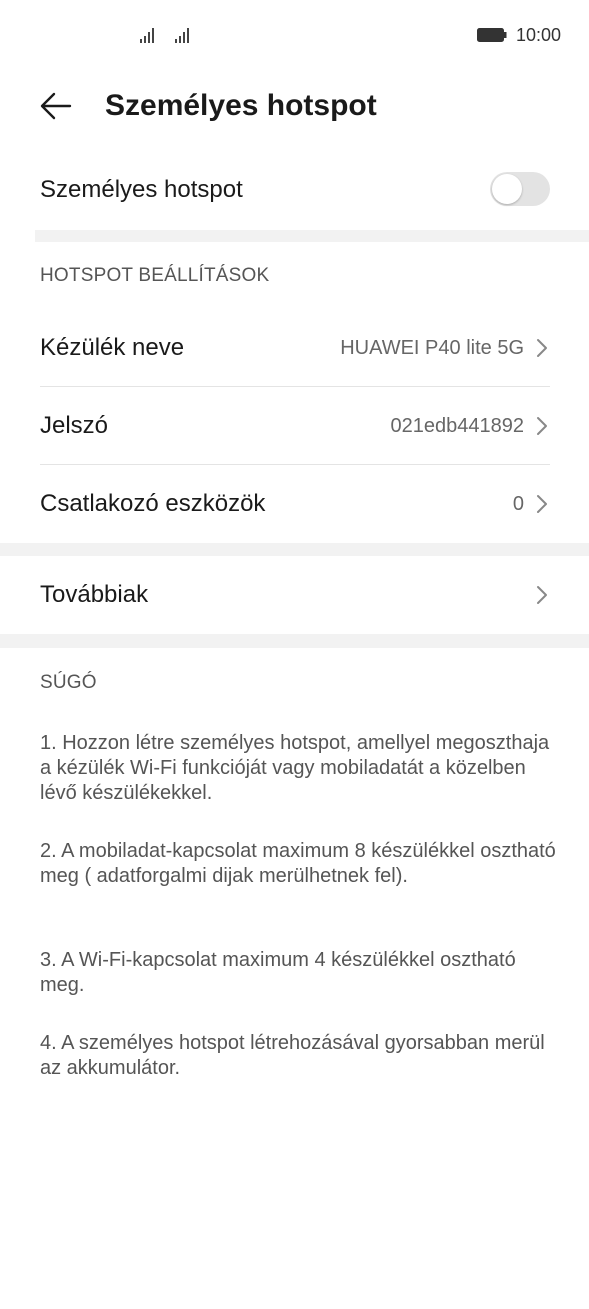 Image resolution: width=589 pixels, height=1309 pixels. What do you see at coordinates (141, 189) in the screenshot?
I see `hotspot-toggle-label: Személyes hotspot` at bounding box center [141, 189].